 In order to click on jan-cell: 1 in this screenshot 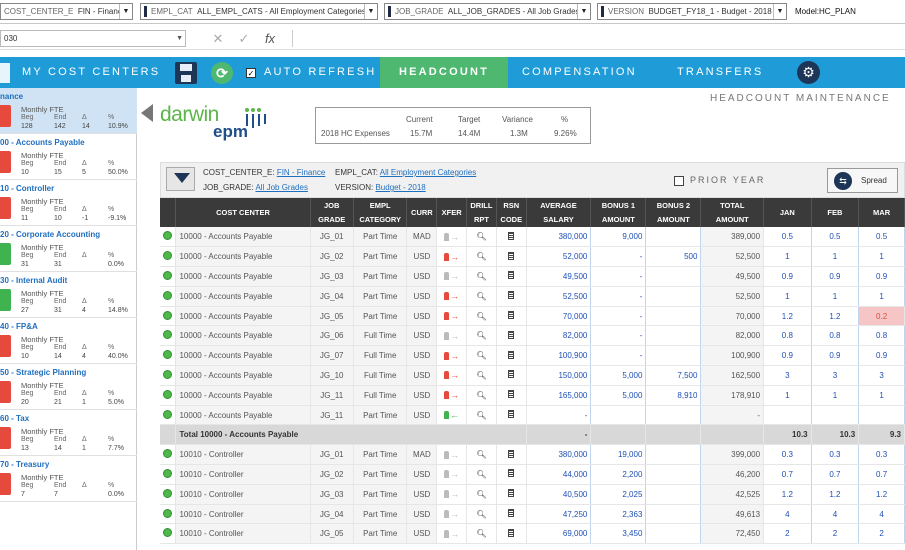, I will do `click(787, 395)`.